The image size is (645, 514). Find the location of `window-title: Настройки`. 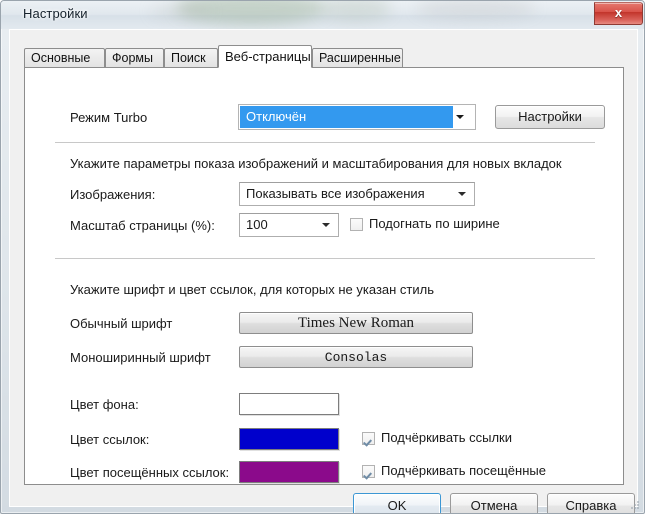

window-title: Настройки is located at coordinates (55, 13).